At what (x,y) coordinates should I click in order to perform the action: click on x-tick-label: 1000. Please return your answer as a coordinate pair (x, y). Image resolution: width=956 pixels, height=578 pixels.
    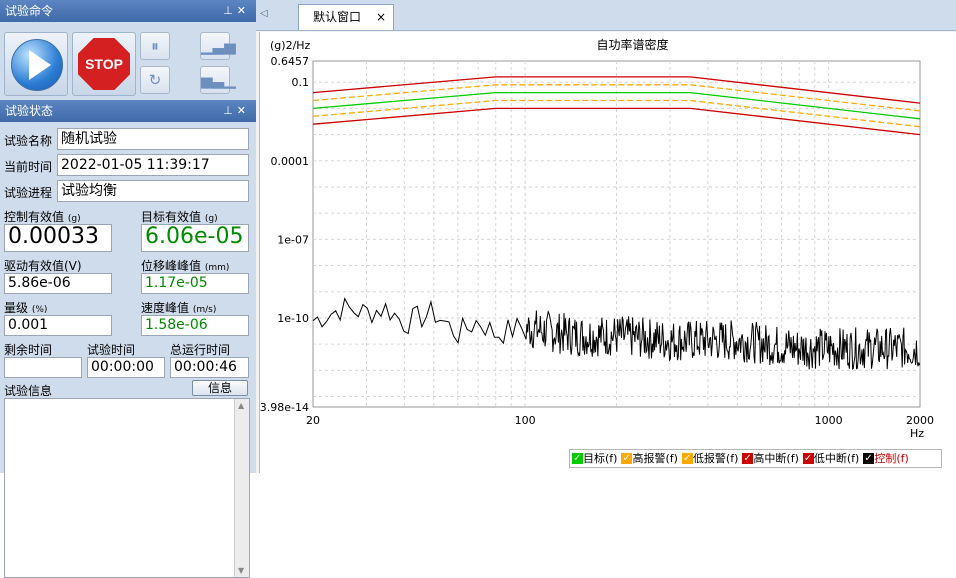
    Looking at the image, I should click on (829, 420).